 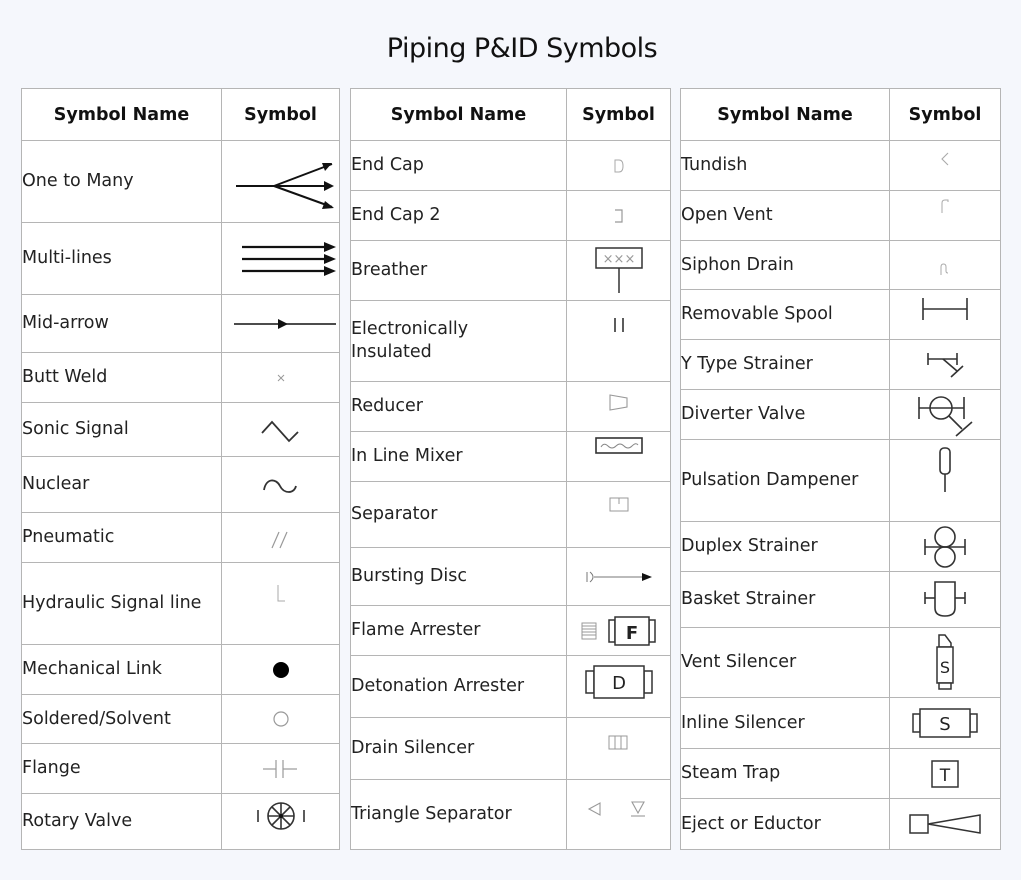 What do you see at coordinates (522, 48) in the screenshot?
I see `page-title: Piping P&ID Symbols` at bounding box center [522, 48].